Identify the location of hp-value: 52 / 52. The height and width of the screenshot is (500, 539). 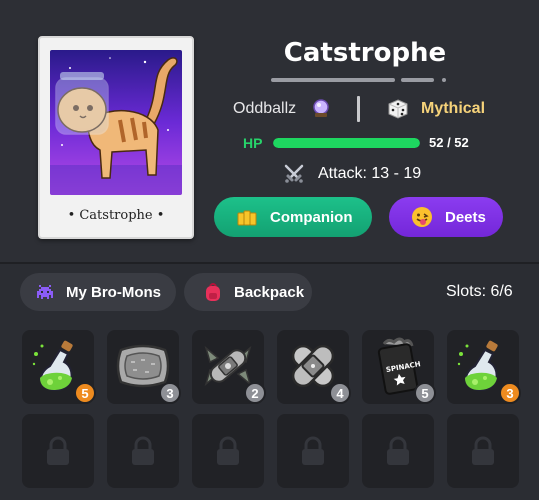
(449, 142).